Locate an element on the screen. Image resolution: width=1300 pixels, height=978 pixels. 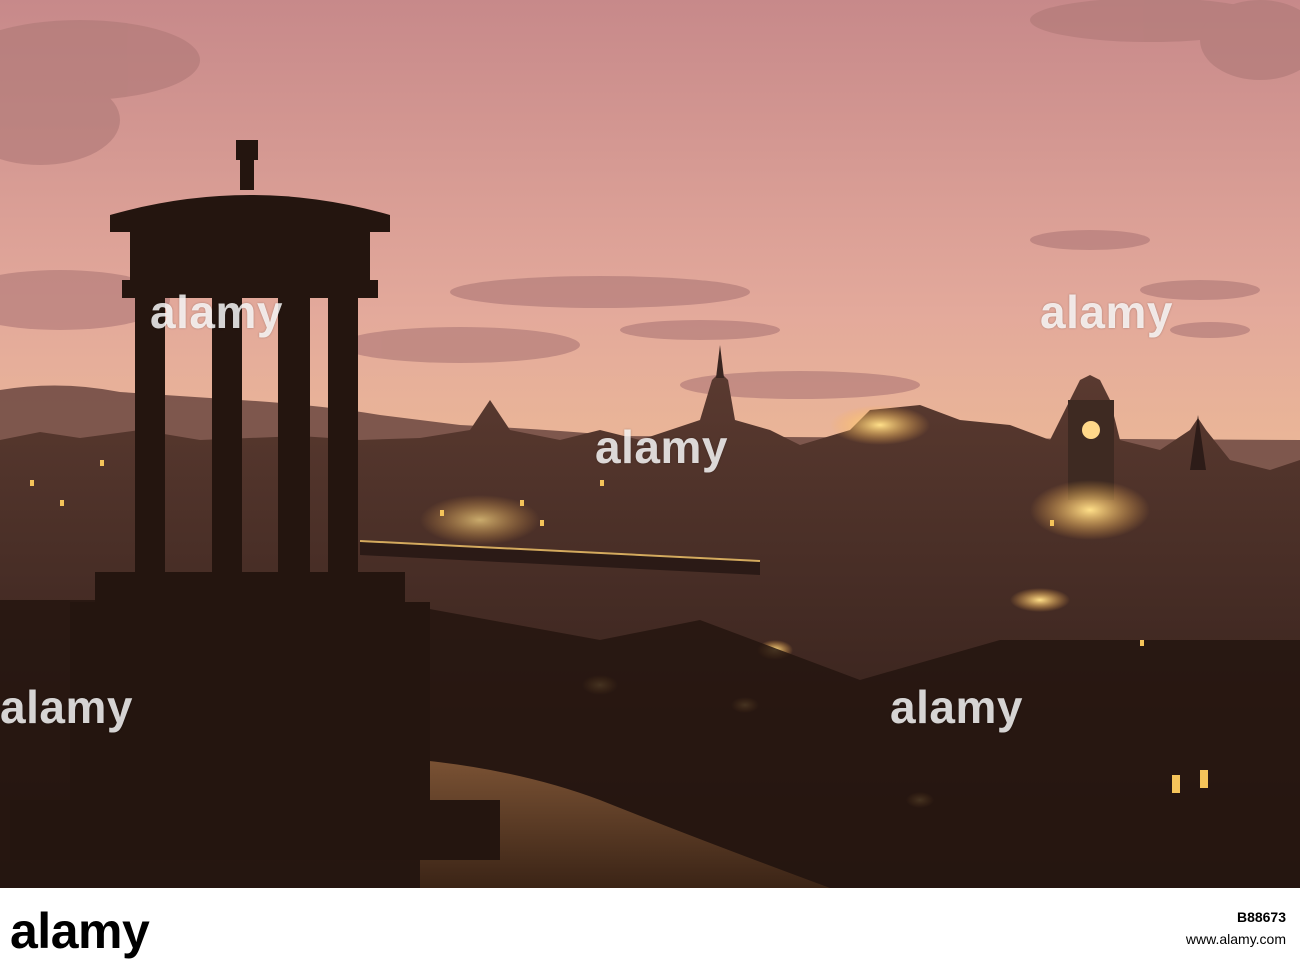
alamy-logo: alamy is located at coordinates (80, 931).